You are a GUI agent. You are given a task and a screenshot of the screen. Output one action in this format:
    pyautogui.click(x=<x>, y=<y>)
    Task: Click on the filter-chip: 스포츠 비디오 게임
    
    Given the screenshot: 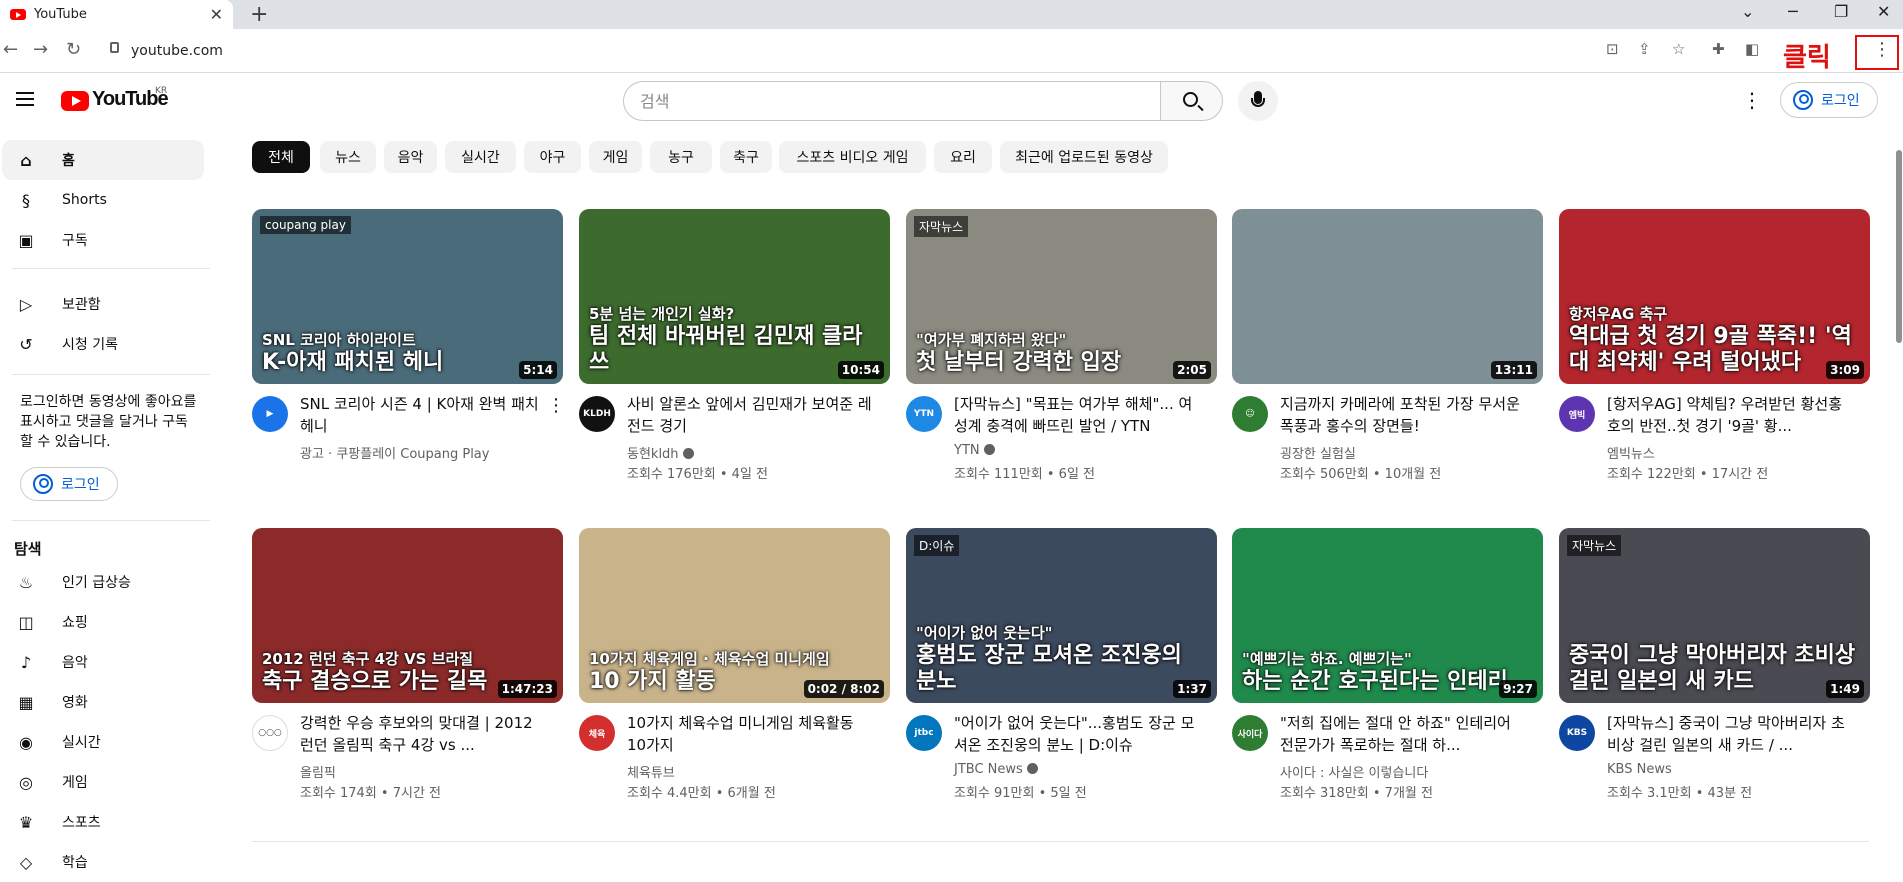 What is the action you would take?
    pyautogui.click(x=852, y=157)
    